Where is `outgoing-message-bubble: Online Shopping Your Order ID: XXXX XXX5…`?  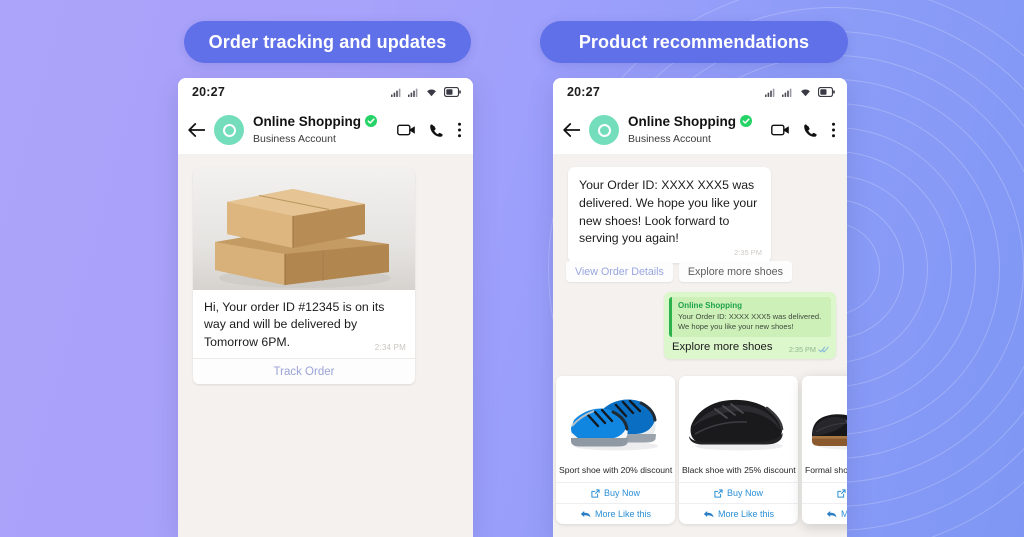 outgoing-message-bubble: Online Shopping Your Order ID: XXXX XXX5… is located at coordinates (750, 326).